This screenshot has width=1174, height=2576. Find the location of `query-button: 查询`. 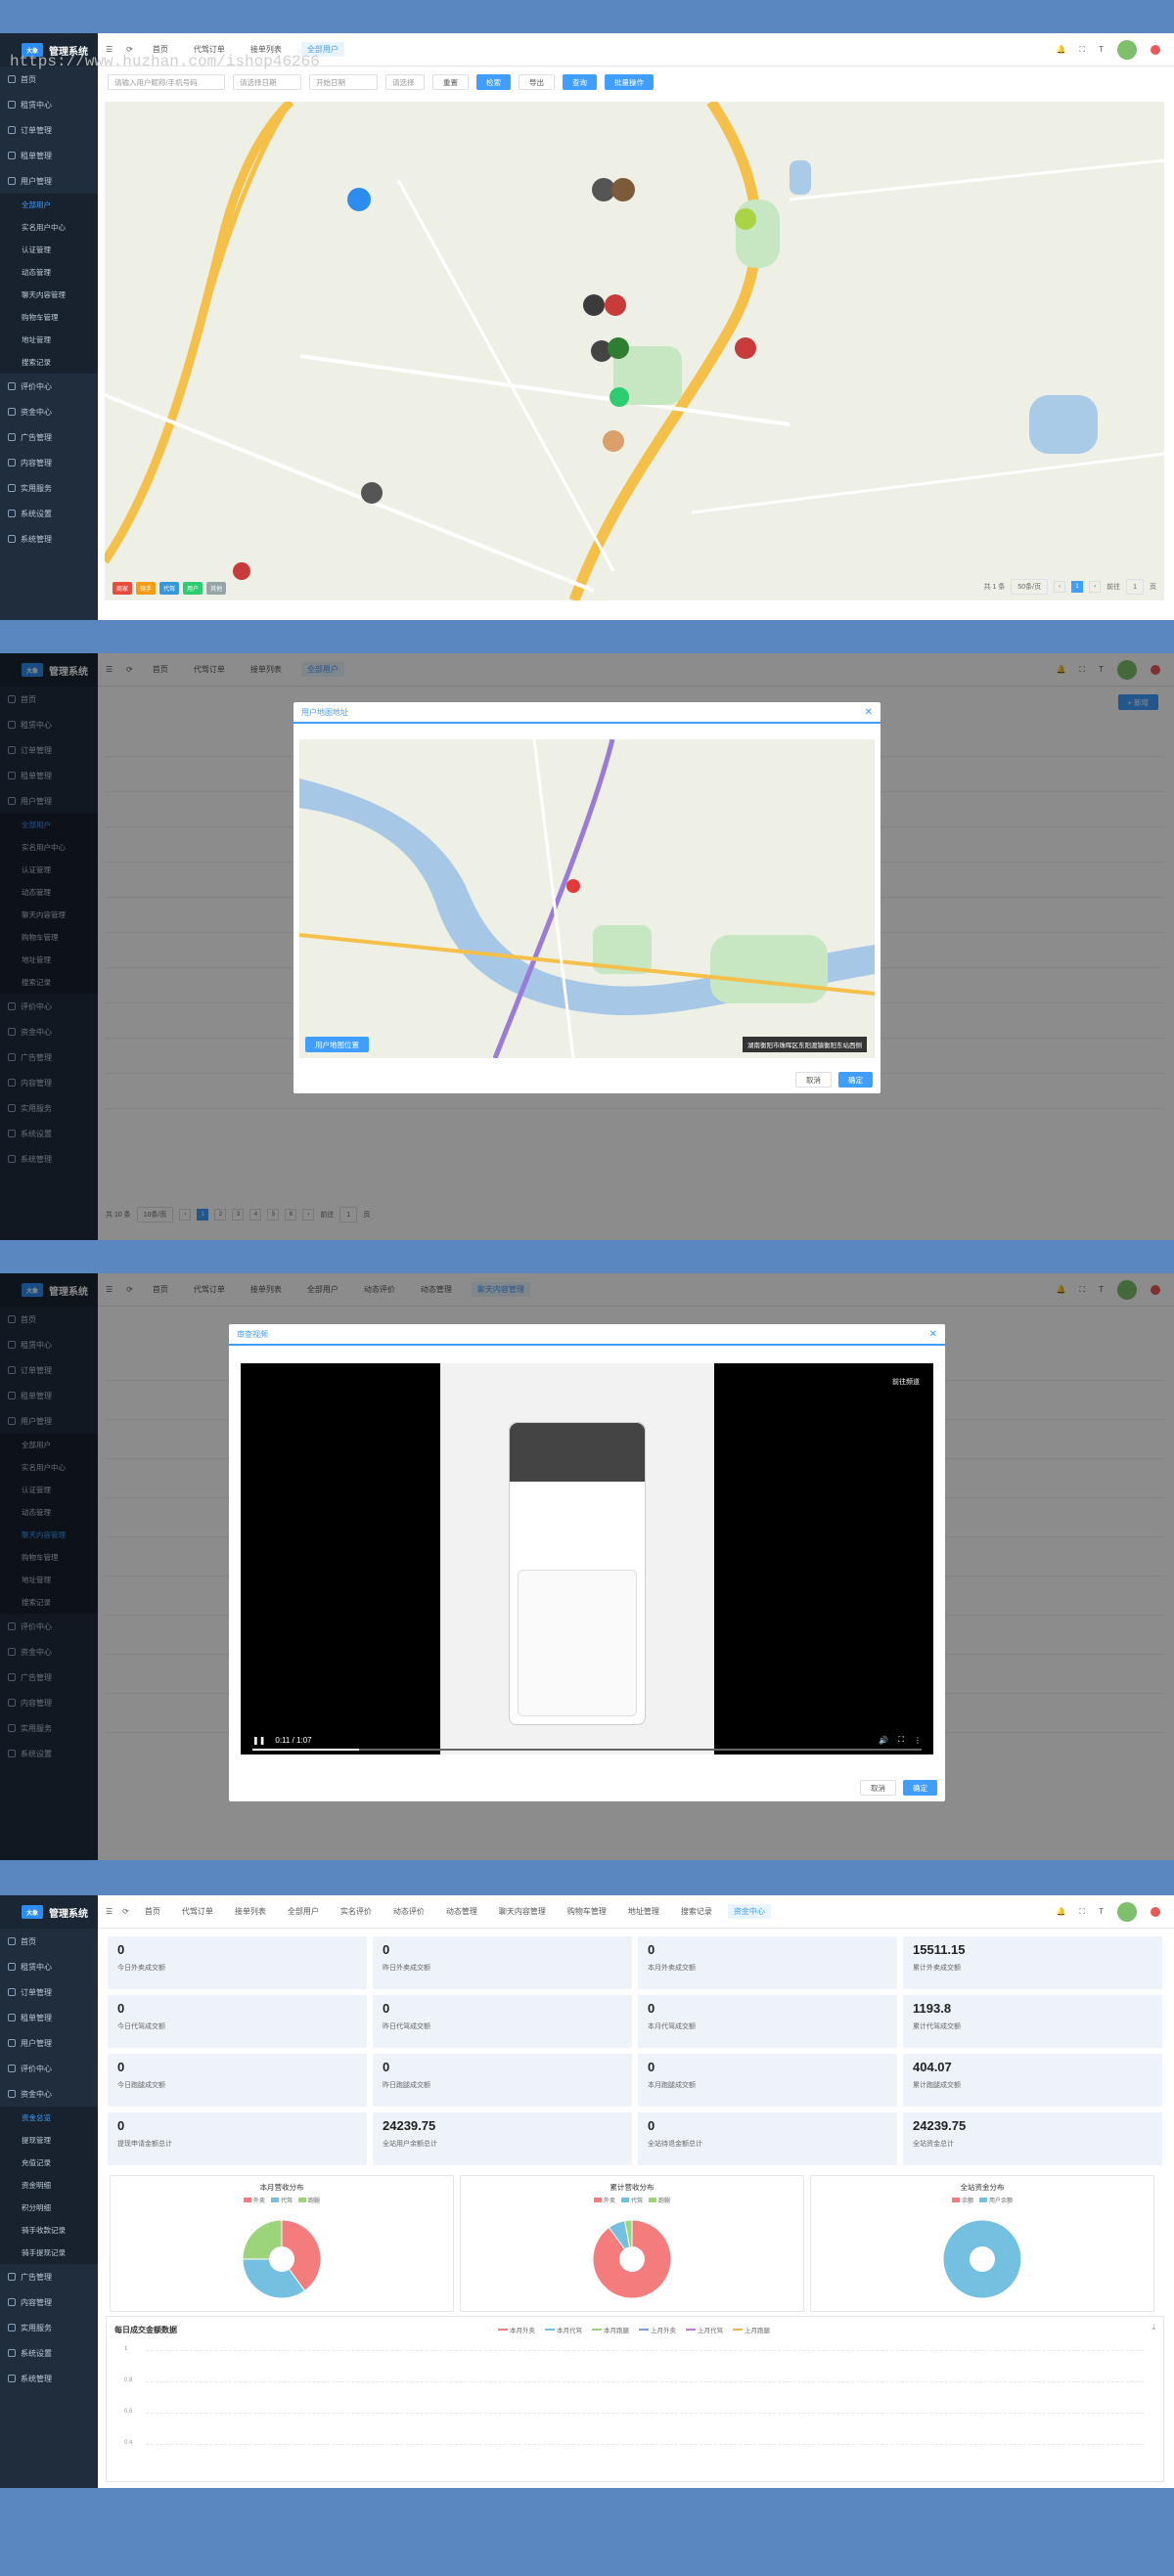

query-button: 查询 is located at coordinates (580, 82).